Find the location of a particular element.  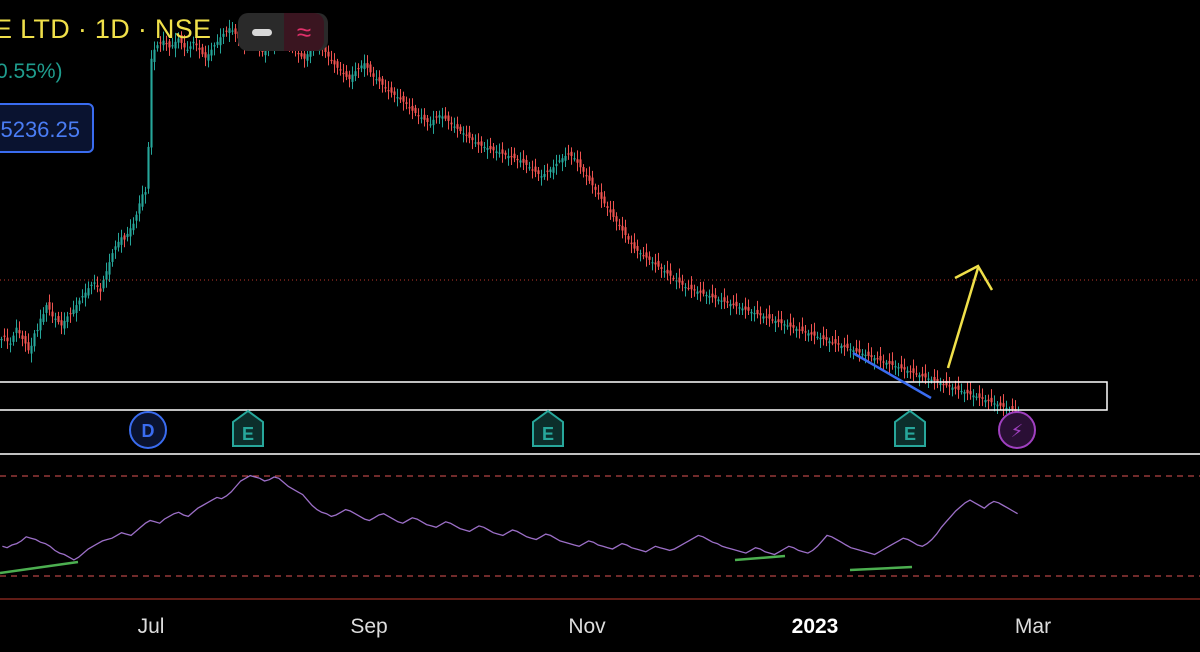

dividend-badge: D is located at coordinates (148, 430).